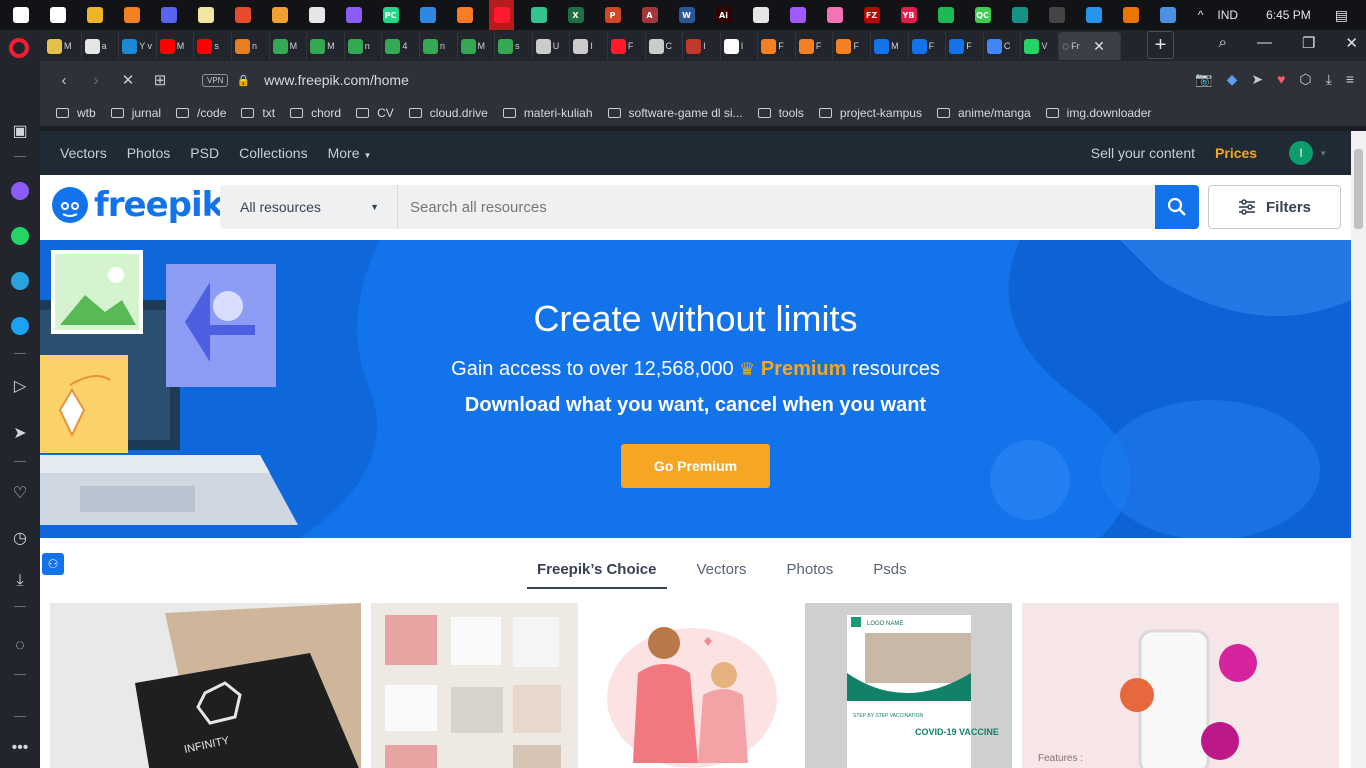  I want to click on settings-gear-icon, so click(57, 15).